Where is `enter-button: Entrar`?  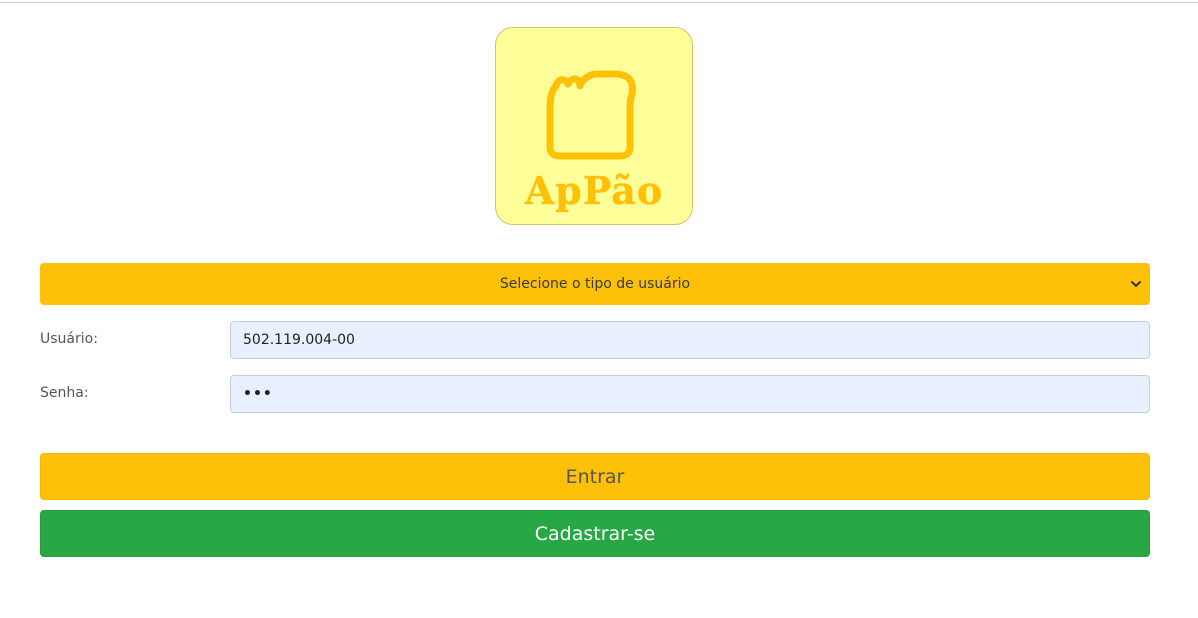 enter-button: Entrar is located at coordinates (595, 476).